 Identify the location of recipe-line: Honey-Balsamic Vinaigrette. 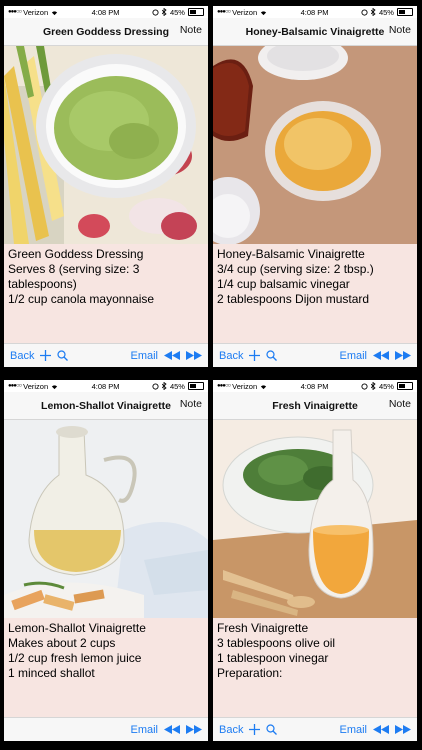
(291, 254).